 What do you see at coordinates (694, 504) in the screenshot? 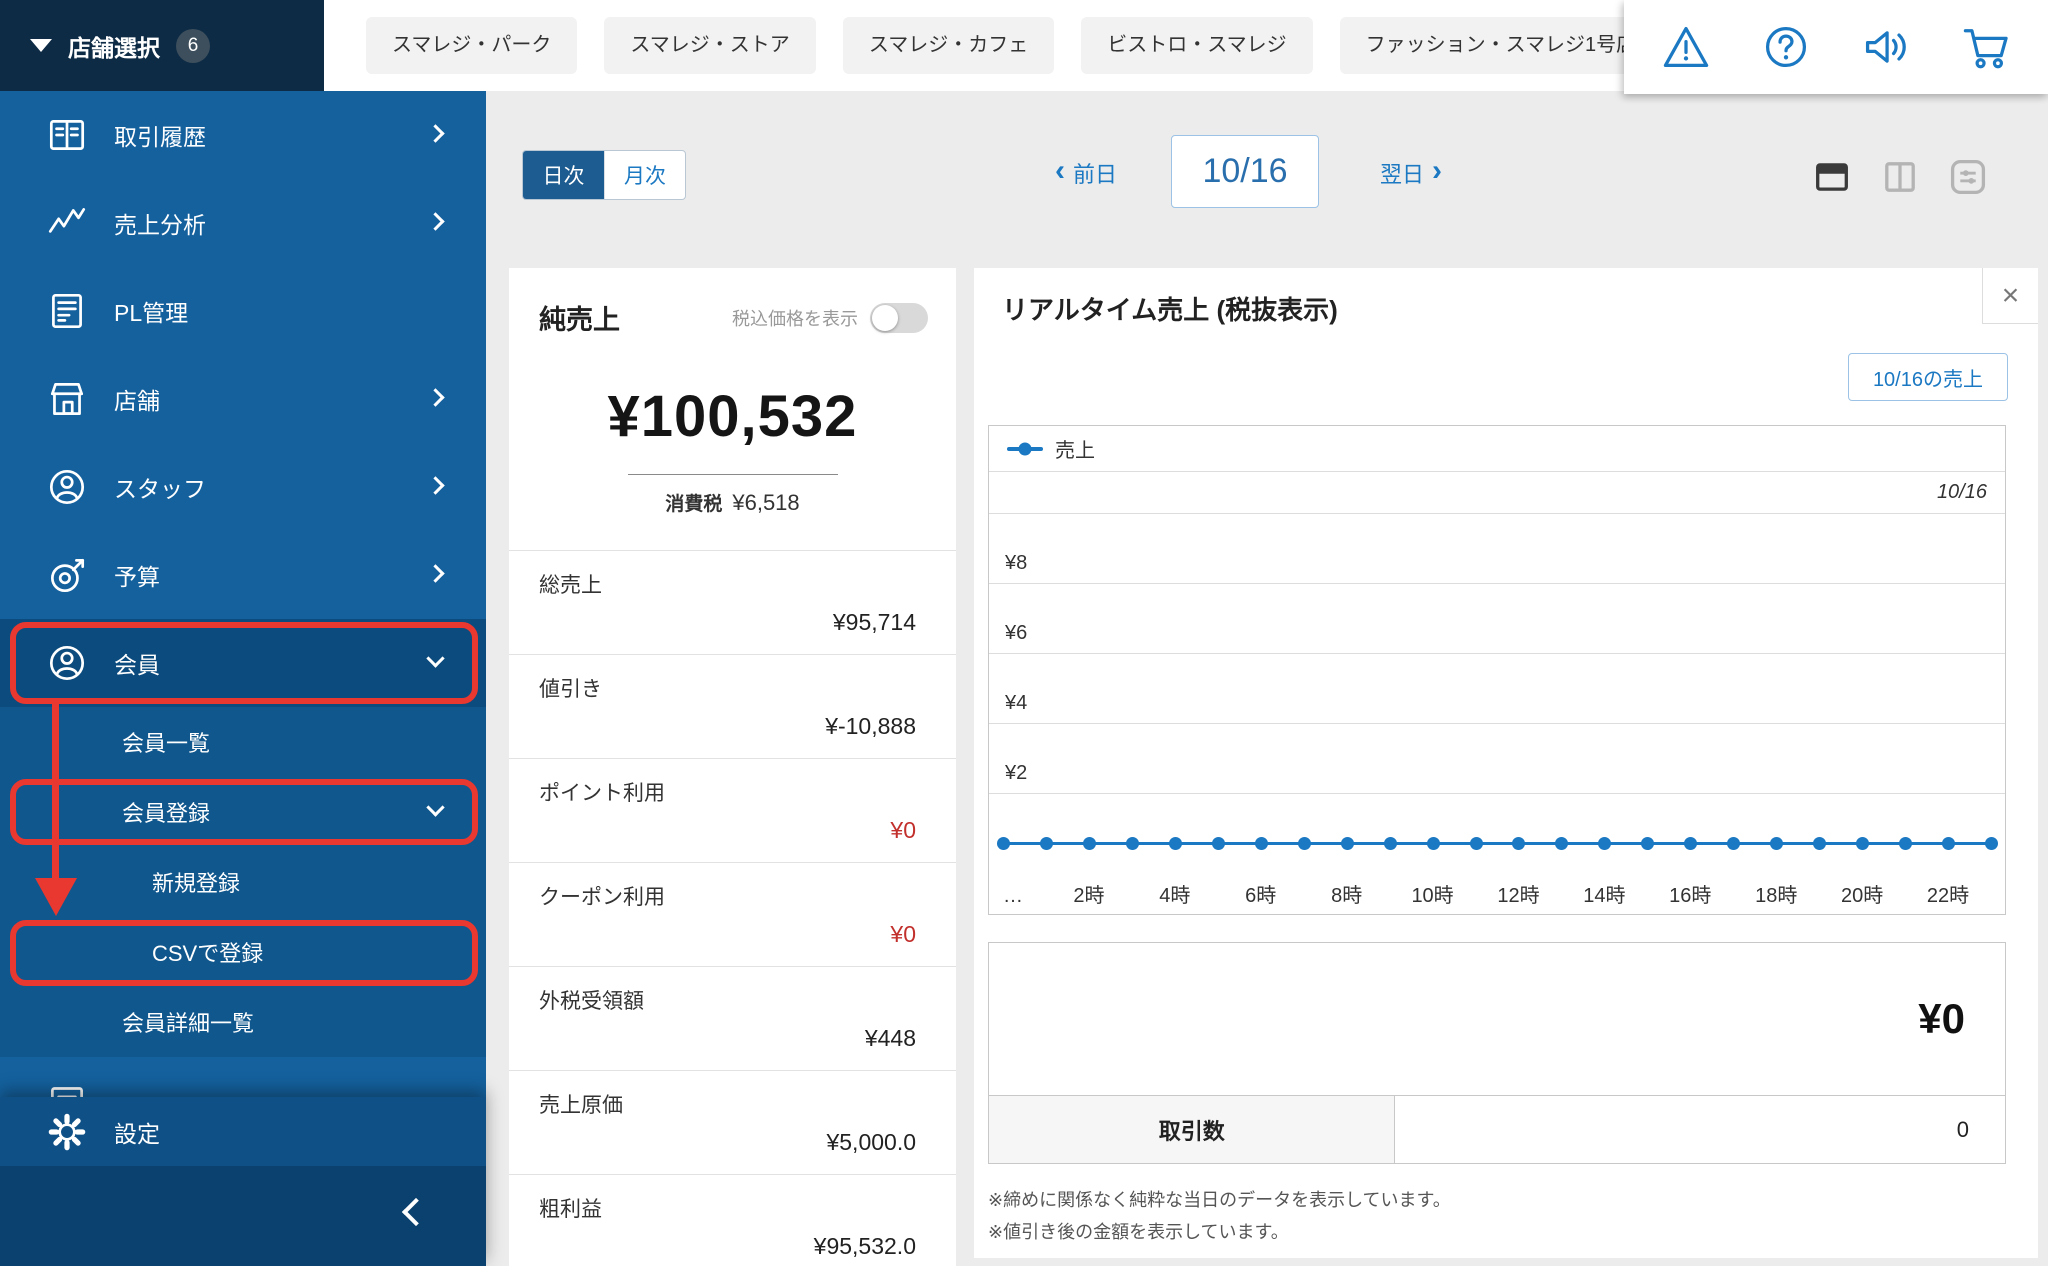
I see `tax-label: 消費税` at bounding box center [694, 504].